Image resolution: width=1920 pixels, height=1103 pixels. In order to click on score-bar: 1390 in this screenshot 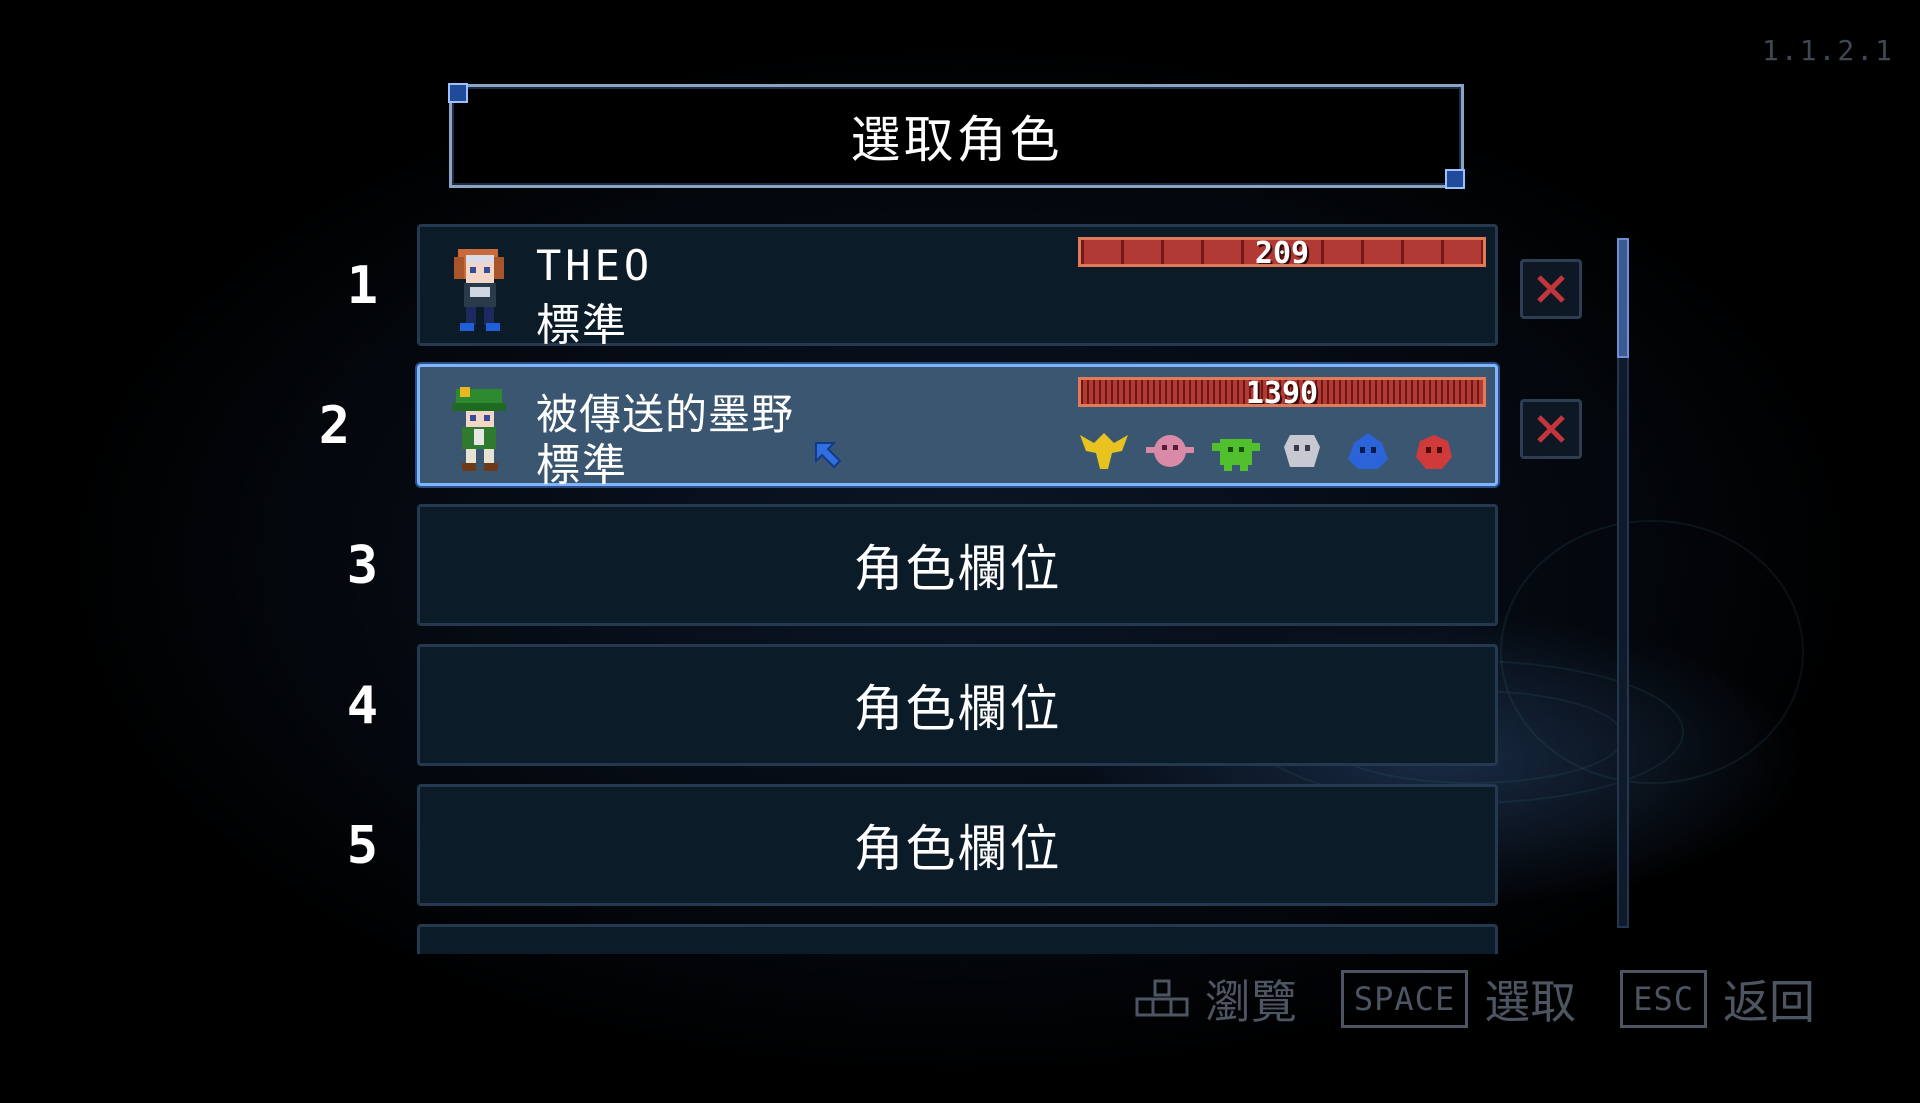, I will do `click(1282, 392)`.